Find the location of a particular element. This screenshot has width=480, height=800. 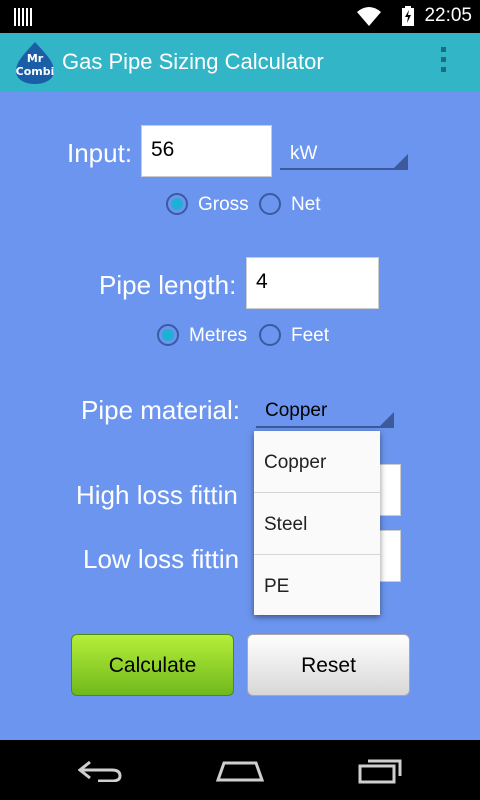

input-field: 56 is located at coordinates (206, 151).